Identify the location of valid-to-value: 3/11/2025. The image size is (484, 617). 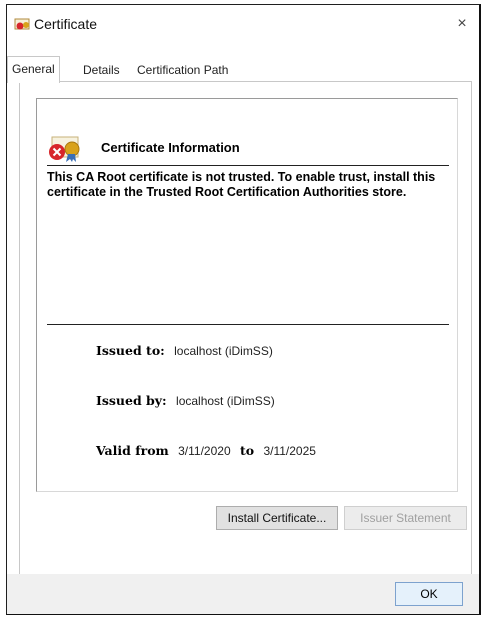
(289, 451).